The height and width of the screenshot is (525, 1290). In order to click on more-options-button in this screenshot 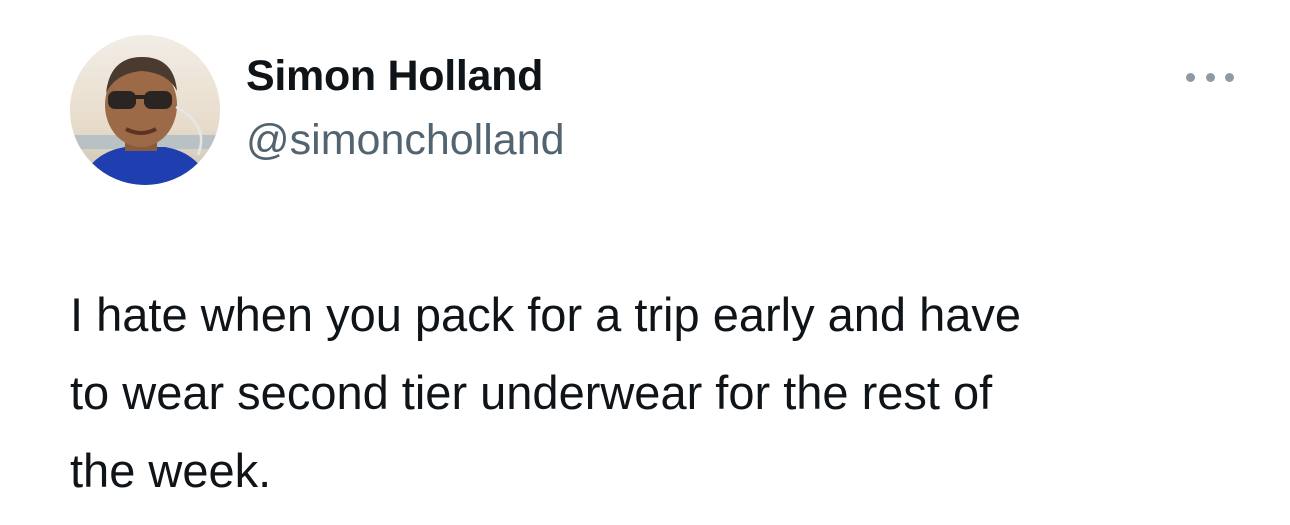, I will do `click(1210, 77)`.